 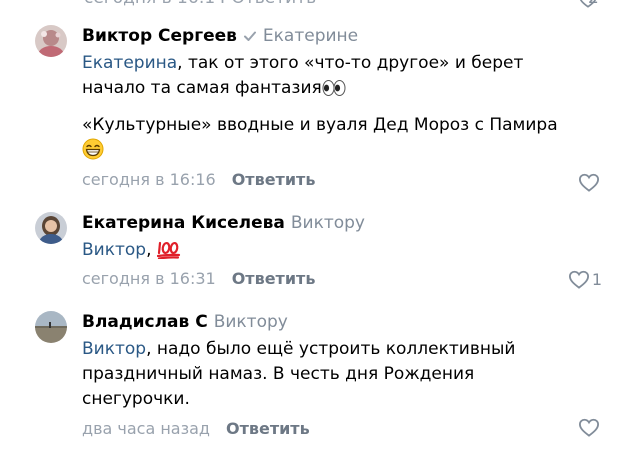 I want to click on comment-header: Екатерина Киселева Виктору, so click(x=342, y=223).